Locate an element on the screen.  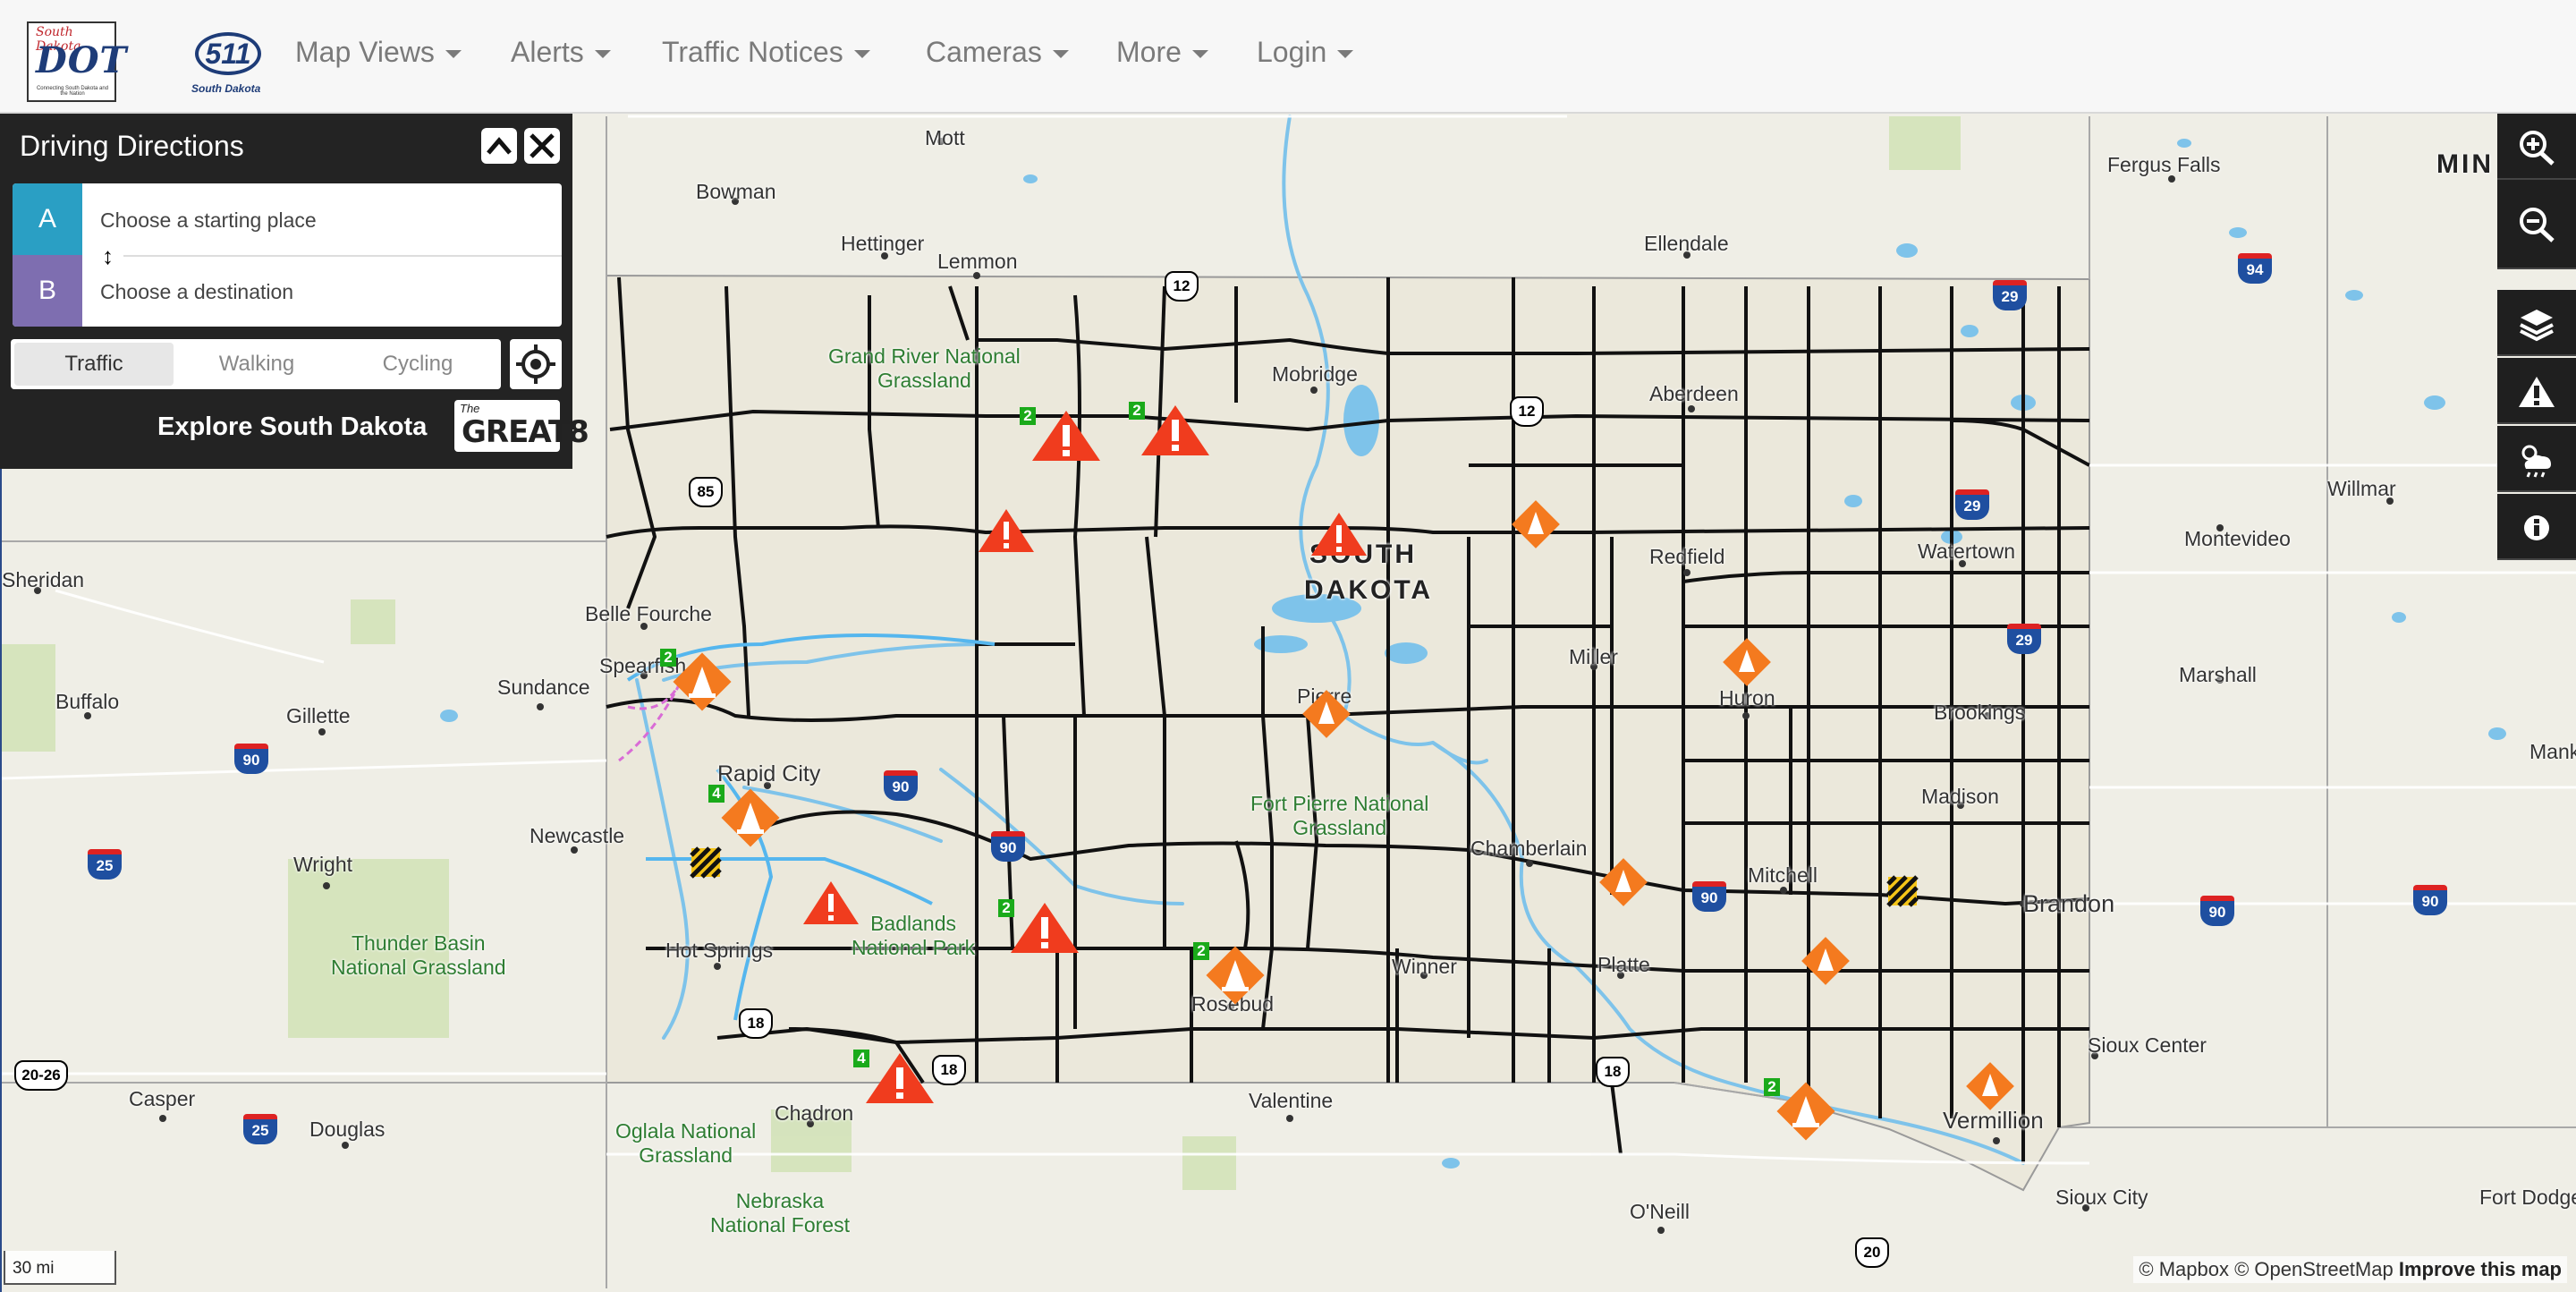
great8-logo: The GREAT8 is located at coordinates (521, 426).